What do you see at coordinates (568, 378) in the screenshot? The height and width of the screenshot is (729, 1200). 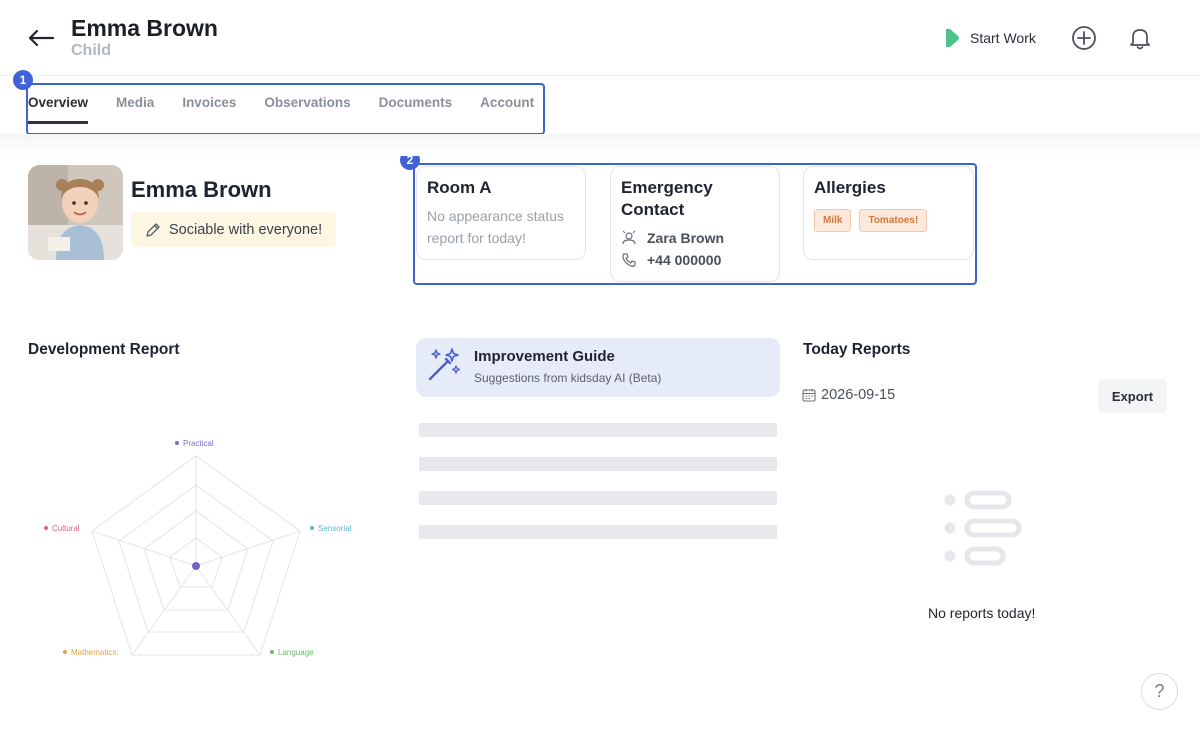 I see `guide-subtitle: Suggestions from kidsday AI (Beta)` at bounding box center [568, 378].